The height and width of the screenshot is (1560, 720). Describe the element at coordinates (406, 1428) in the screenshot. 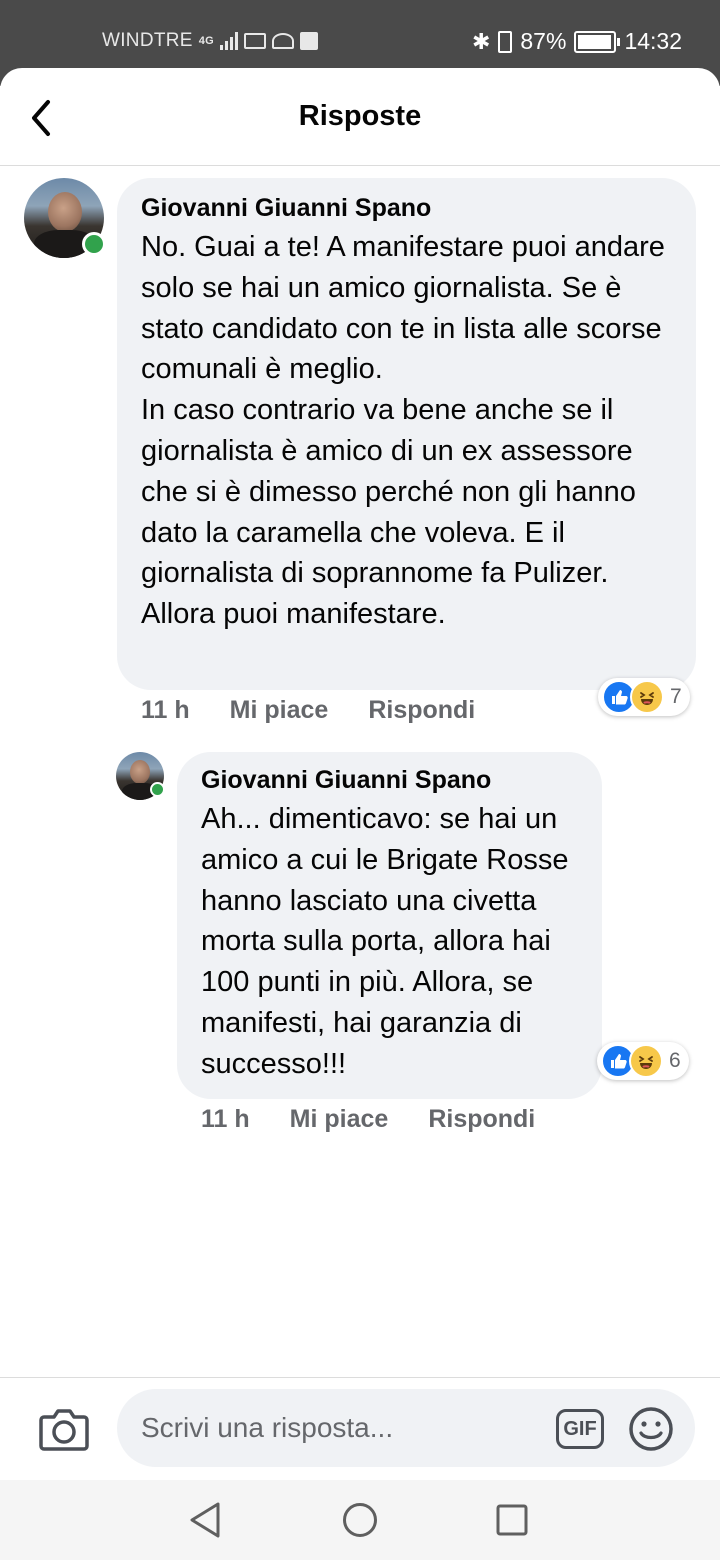

I see `reply-input` at that location.